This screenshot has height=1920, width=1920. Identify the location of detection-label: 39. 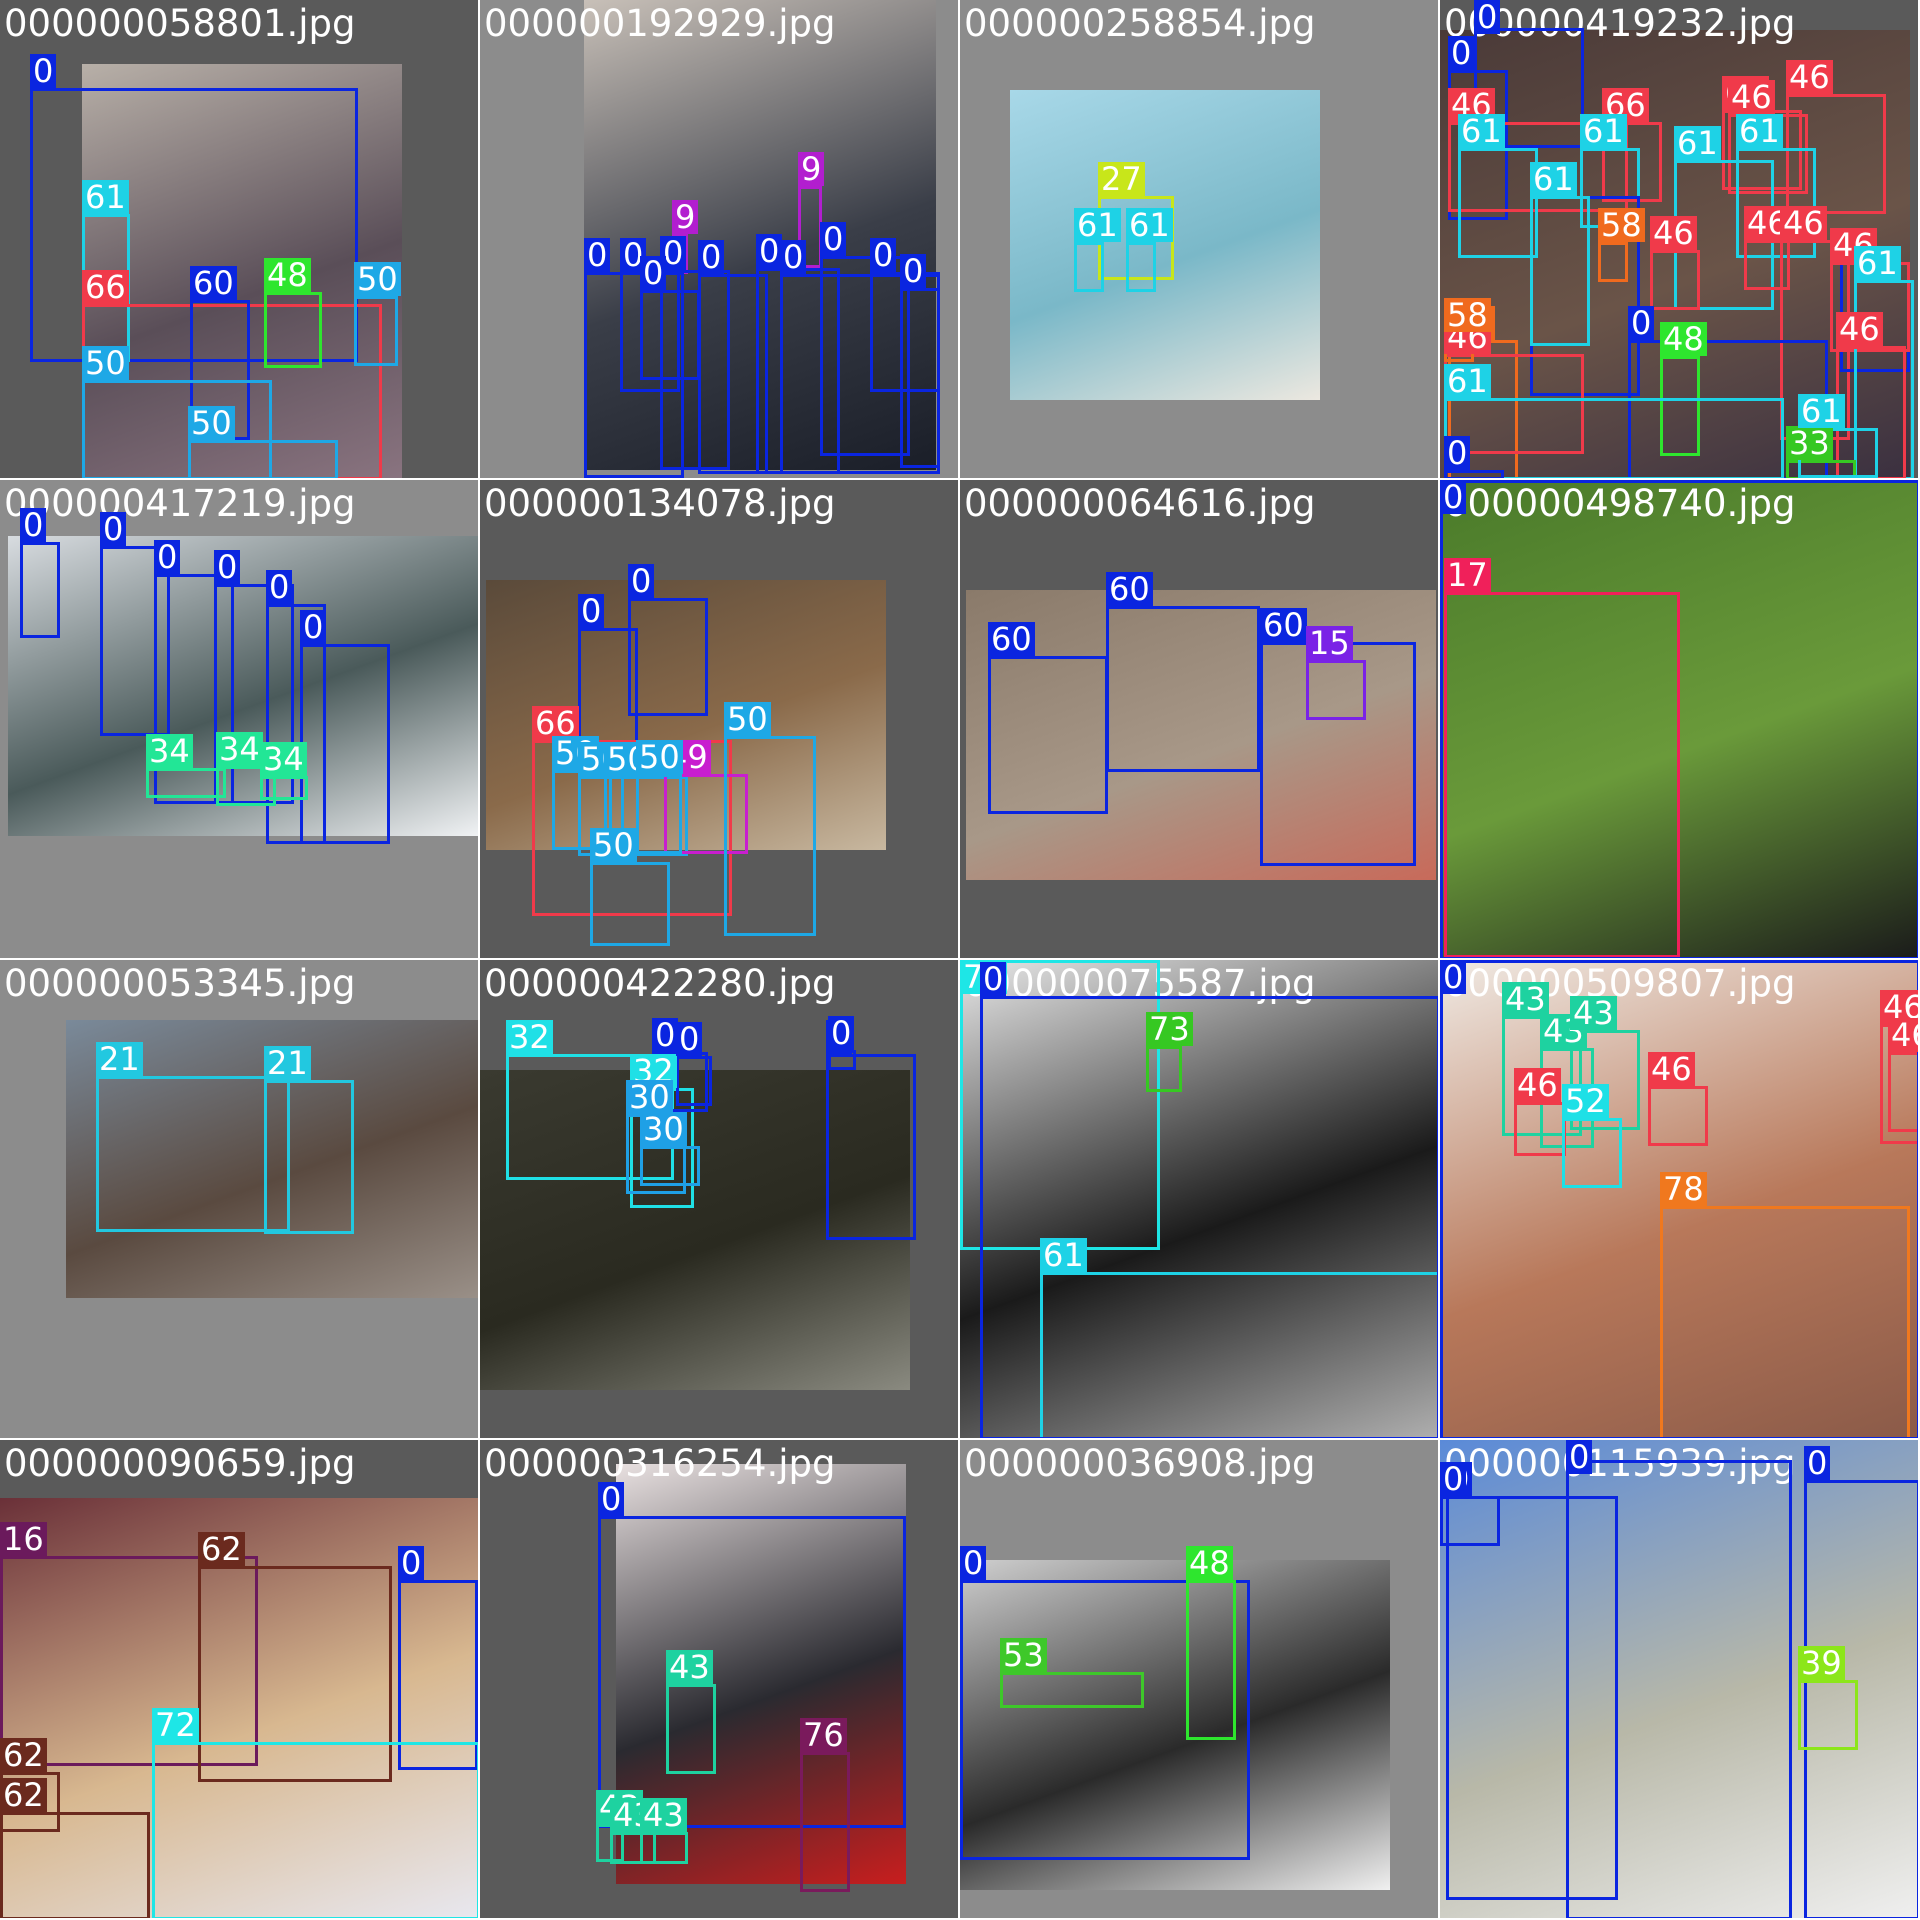
(1821, 1663).